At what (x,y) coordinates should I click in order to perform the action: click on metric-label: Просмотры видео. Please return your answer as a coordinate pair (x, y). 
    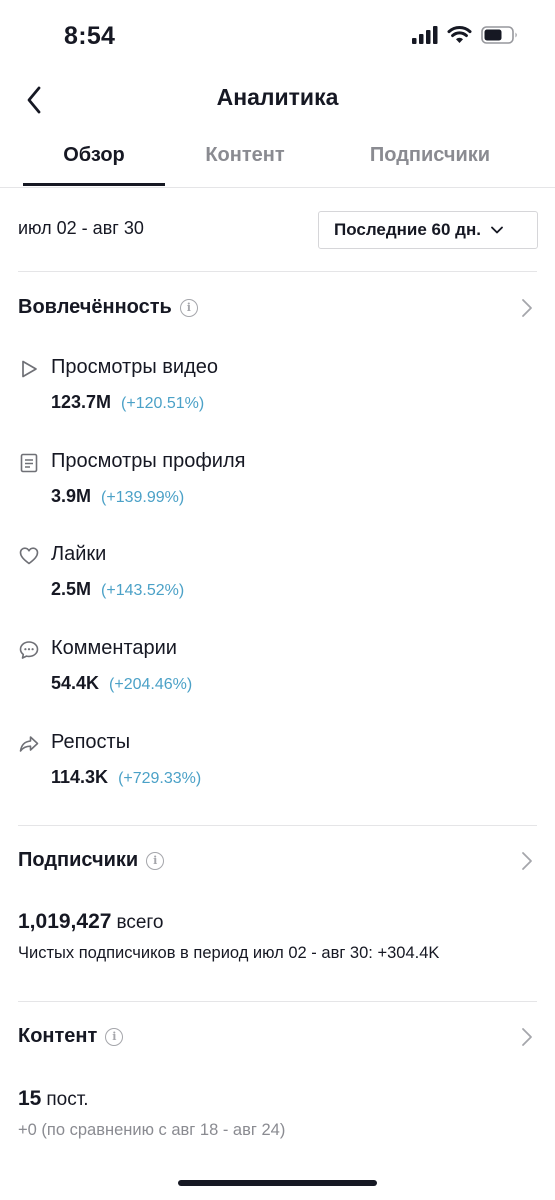
    Looking at the image, I should click on (134, 367).